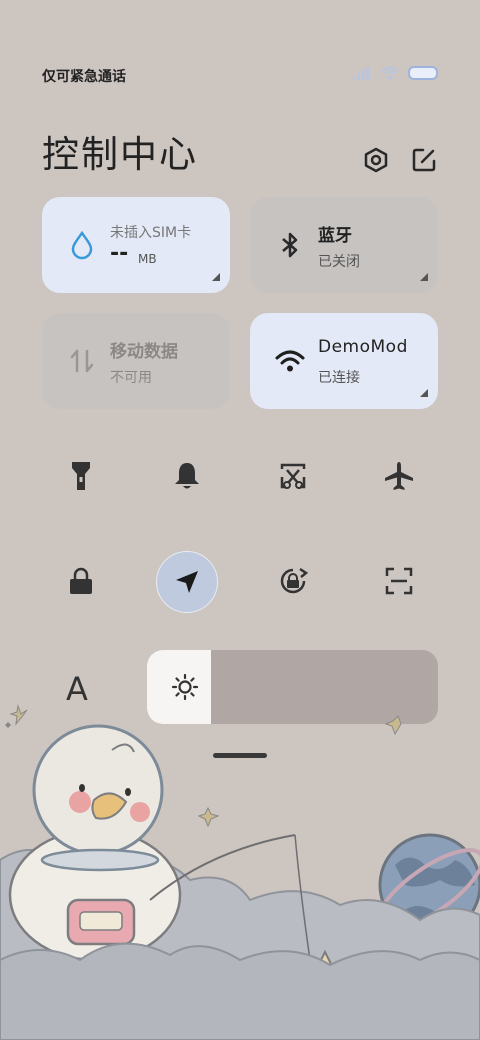  I want to click on airplane-toggle, so click(399, 476).